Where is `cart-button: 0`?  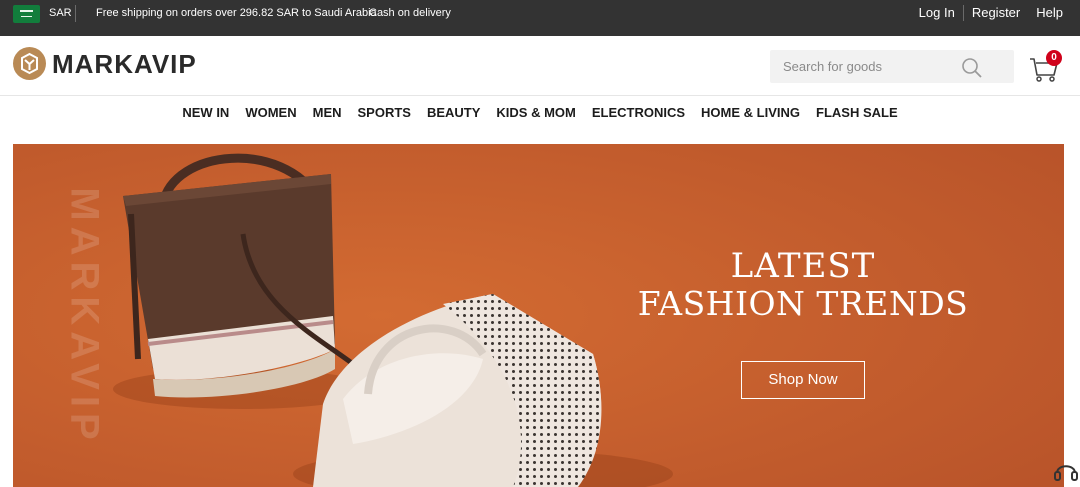
cart-button: 0 is located at coordinates (1046, 67).